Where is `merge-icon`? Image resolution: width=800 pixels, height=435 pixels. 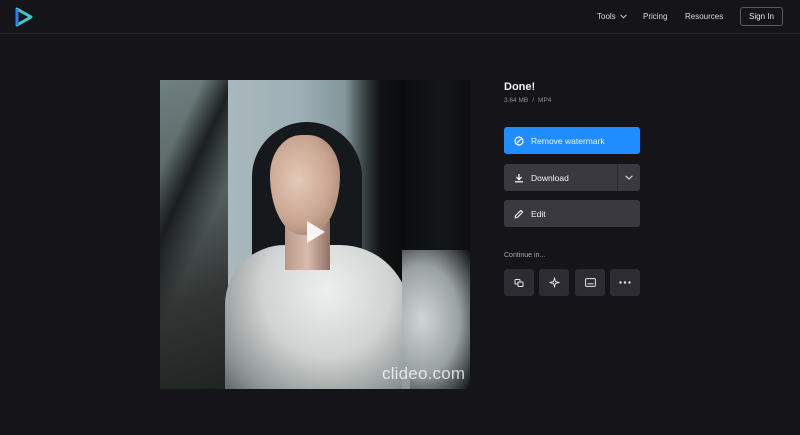
merge-icon is located at coordinates (519, 282).